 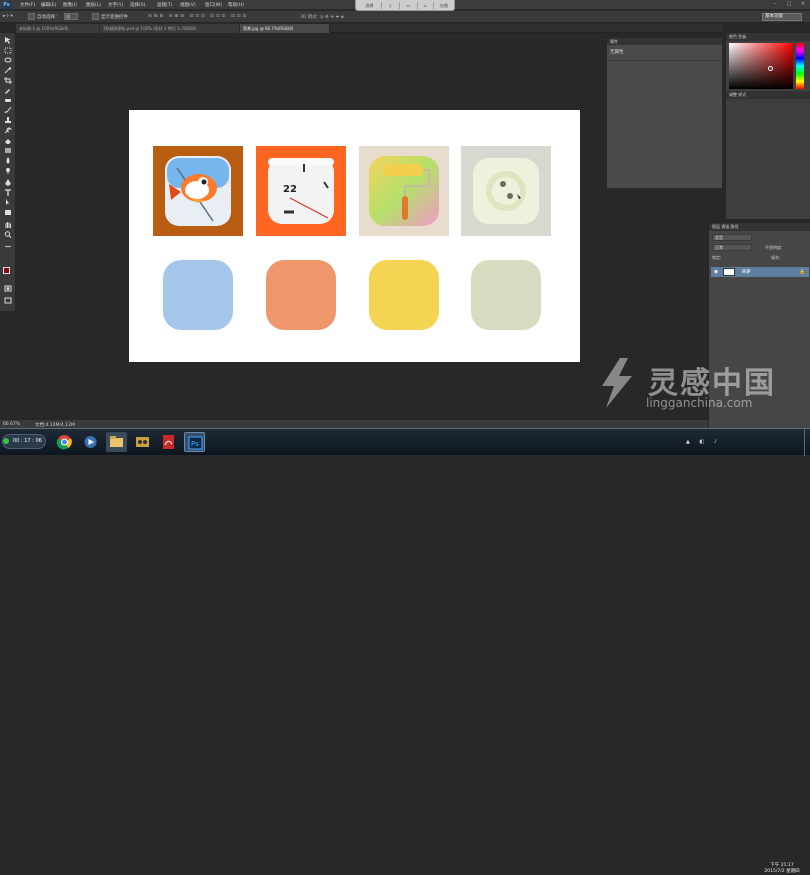 What do you see at coordinates (90, 442) in the screenshot?
I see `media-player-taskbar-icon` at bounding box center [90, 442].